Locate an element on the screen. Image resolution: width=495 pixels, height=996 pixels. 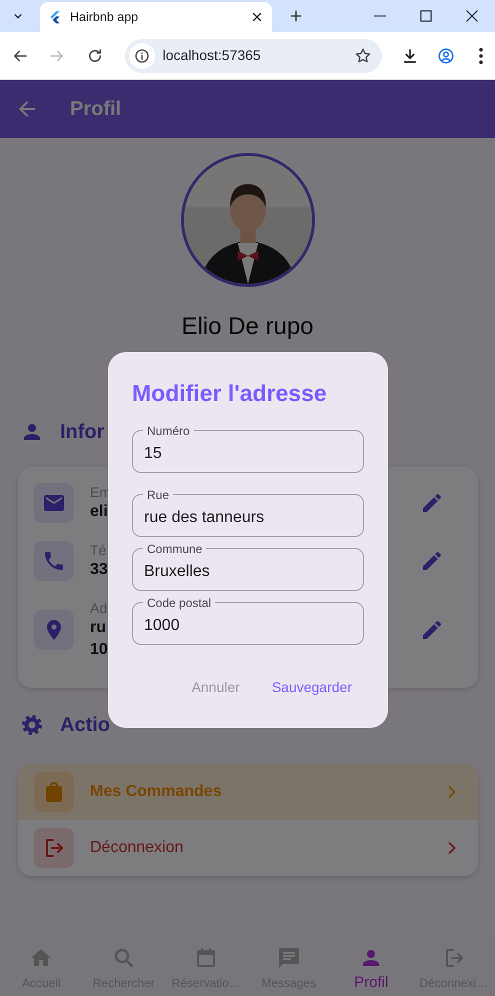
section-title: Infor is located at coordinates (82, 432).